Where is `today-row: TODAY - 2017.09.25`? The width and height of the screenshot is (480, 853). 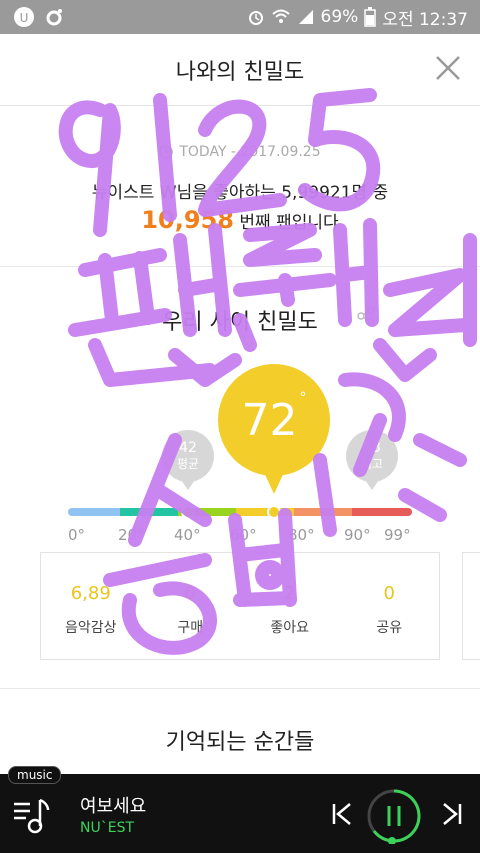 today-row: TODAY - 2017.09.25 is located at coordinates (240, 152).